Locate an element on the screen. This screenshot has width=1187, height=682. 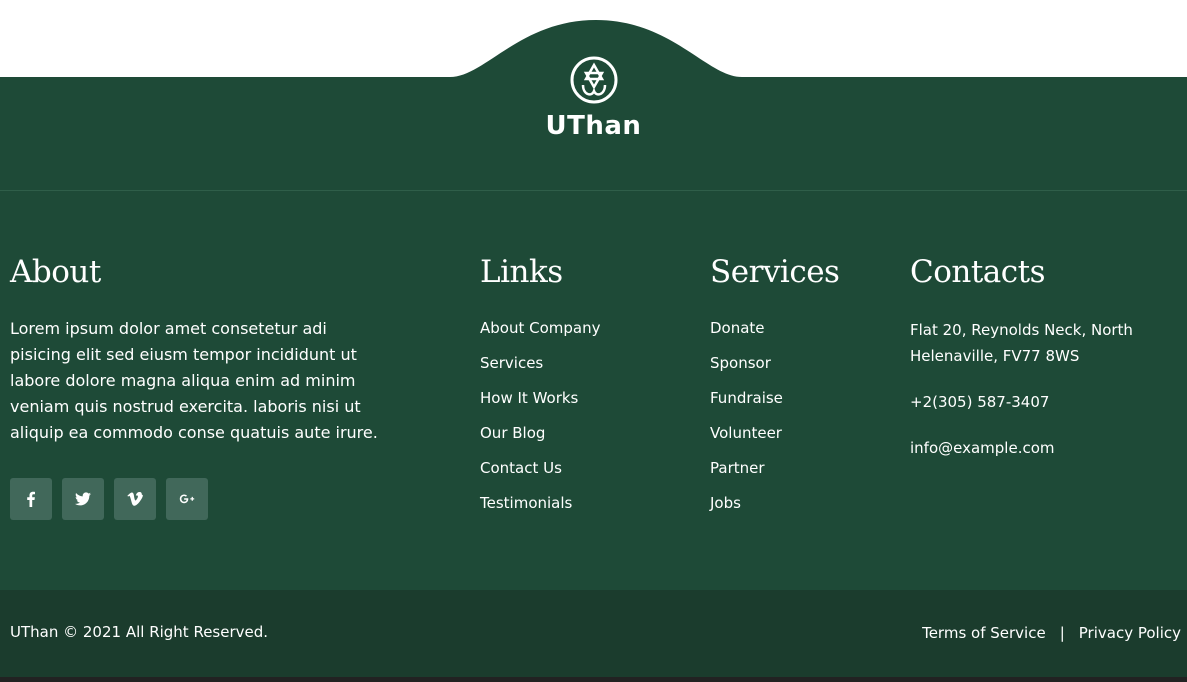
legal-links: Terms of Service | Privacy Policy is located at coordinates (1051, 633).